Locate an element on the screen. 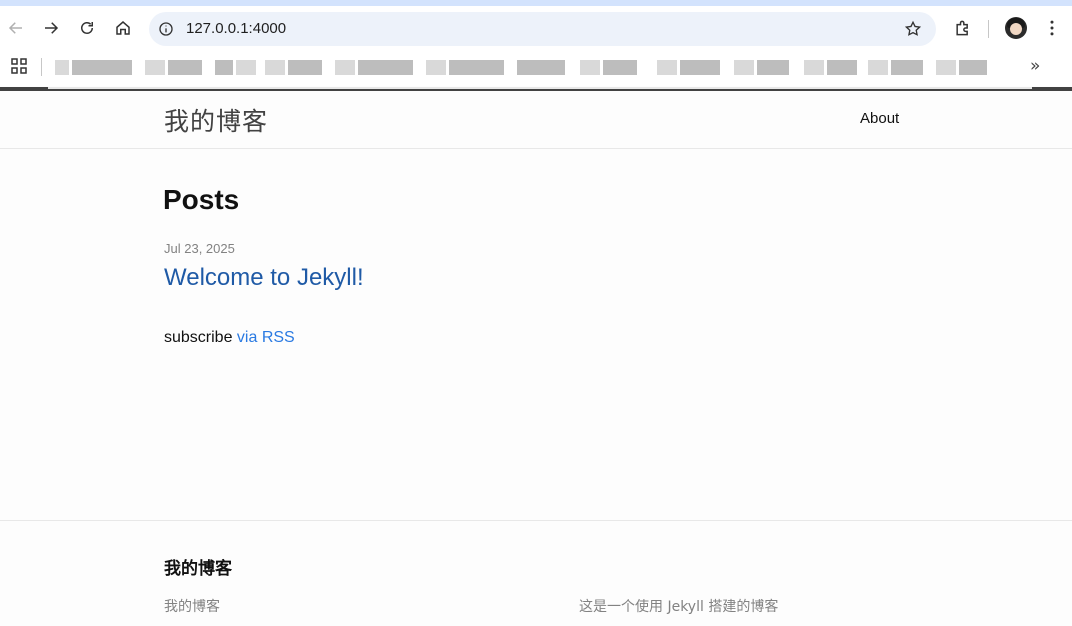 The image size is (1072, 626). avatar-face is located at coordinates (1016, 29).